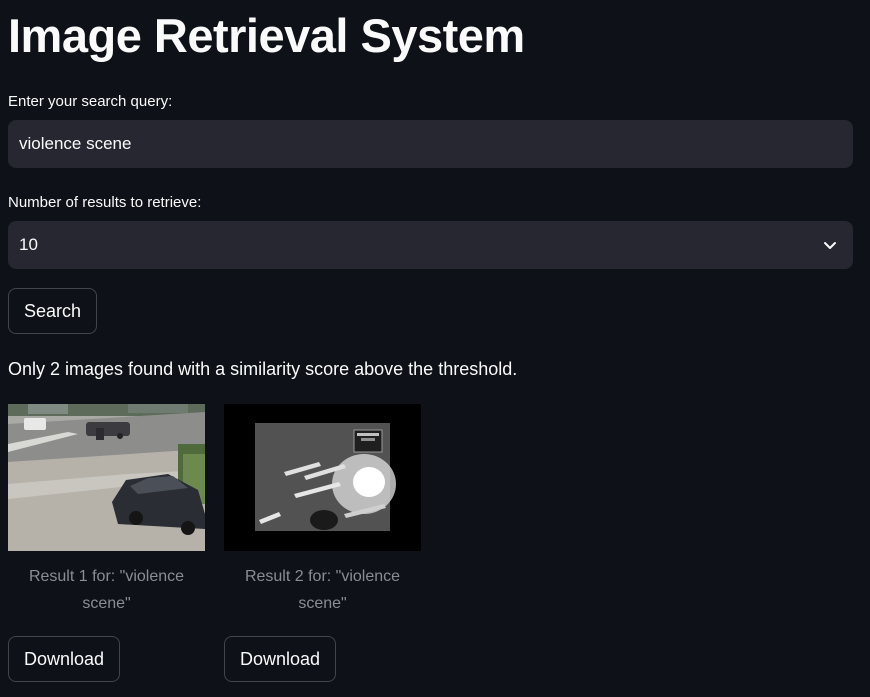 This screenshot has width=870, height=697. Describe the element at coordinates (53, 311) in the screenshot. I see `search-button: Search` at that location.